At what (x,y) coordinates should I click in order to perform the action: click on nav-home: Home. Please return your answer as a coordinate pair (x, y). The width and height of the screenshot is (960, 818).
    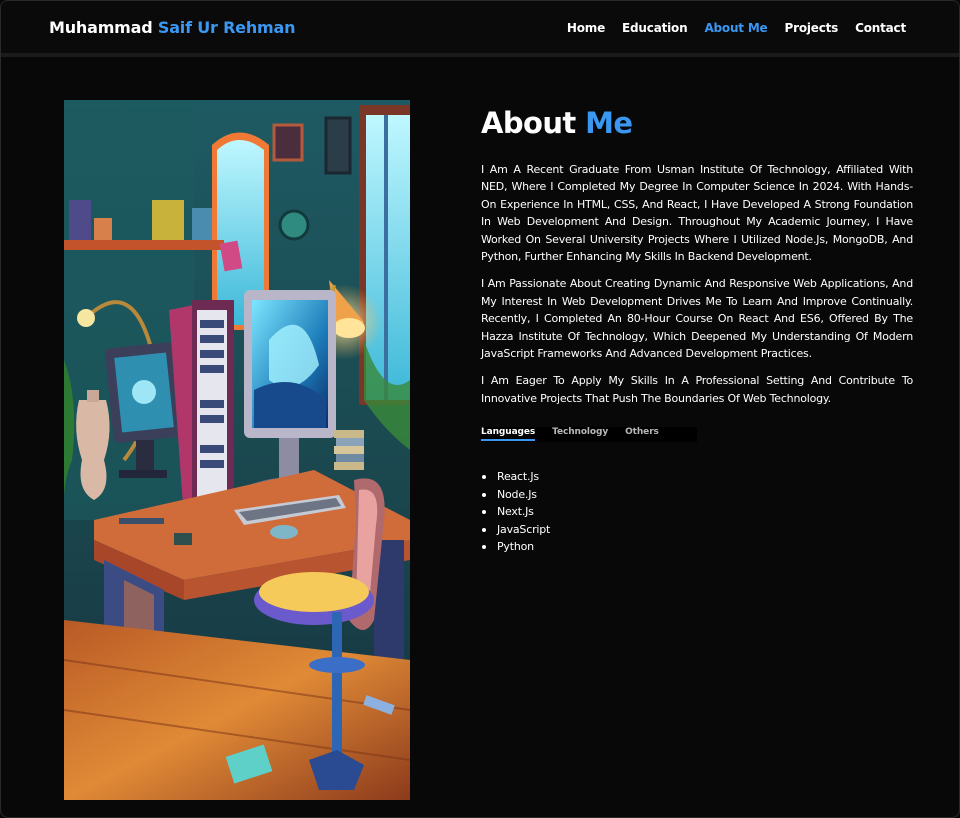
    Looking at the image, I should click on (586, 28).